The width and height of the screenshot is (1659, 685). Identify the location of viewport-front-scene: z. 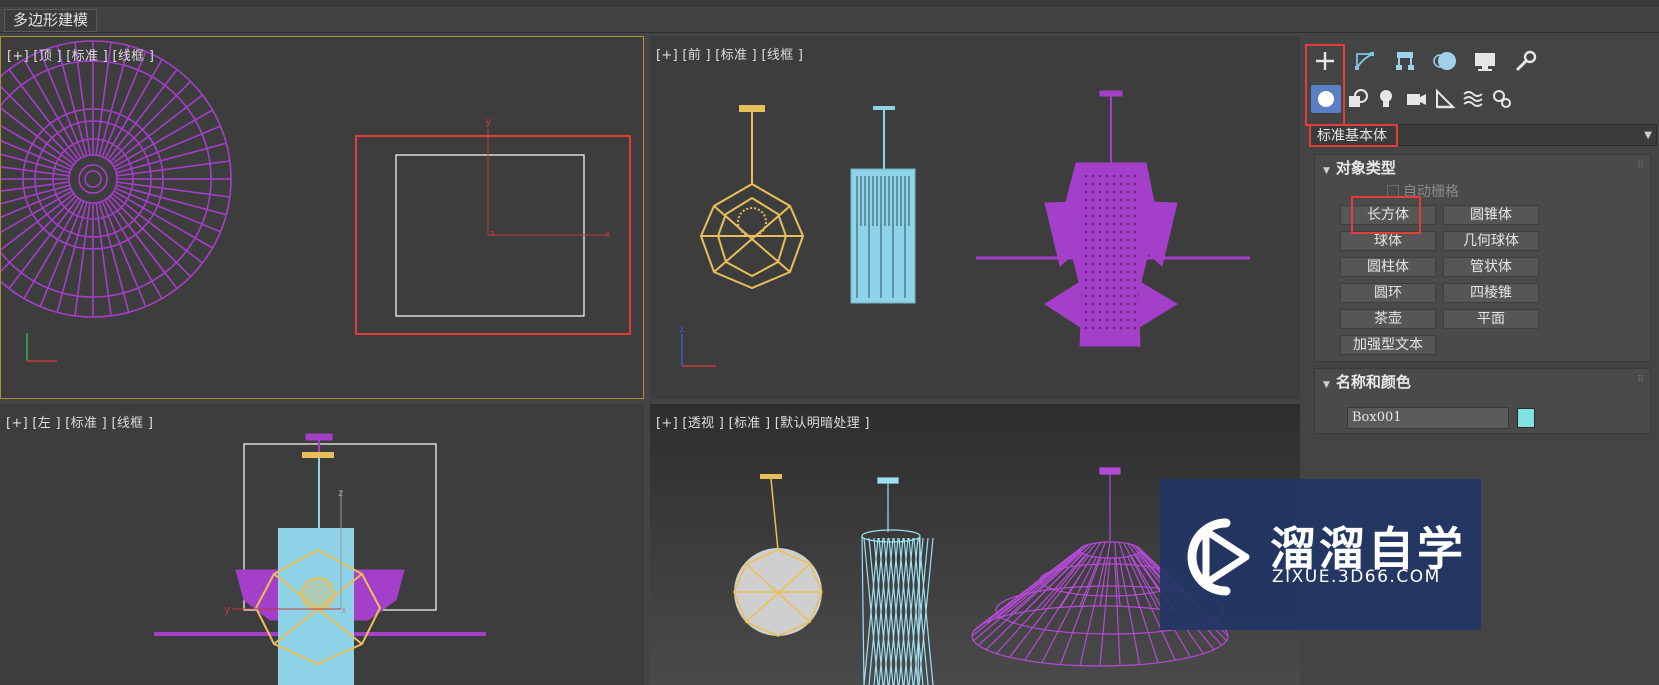
(964, 228).